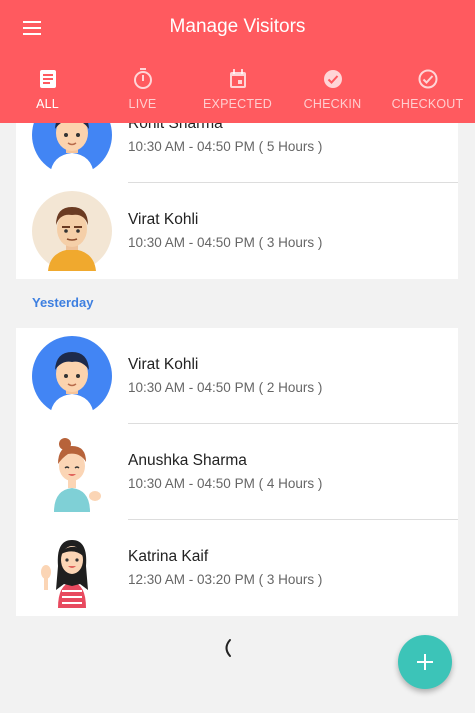 The width and height of the screenshot is (475, 713). What do you see at coordinates (225, 242) in the screenshot?
I see `visitor-time: 10:30 AM - 04:50 PM ( 3 Hours )` at bounding box center [225, 242].